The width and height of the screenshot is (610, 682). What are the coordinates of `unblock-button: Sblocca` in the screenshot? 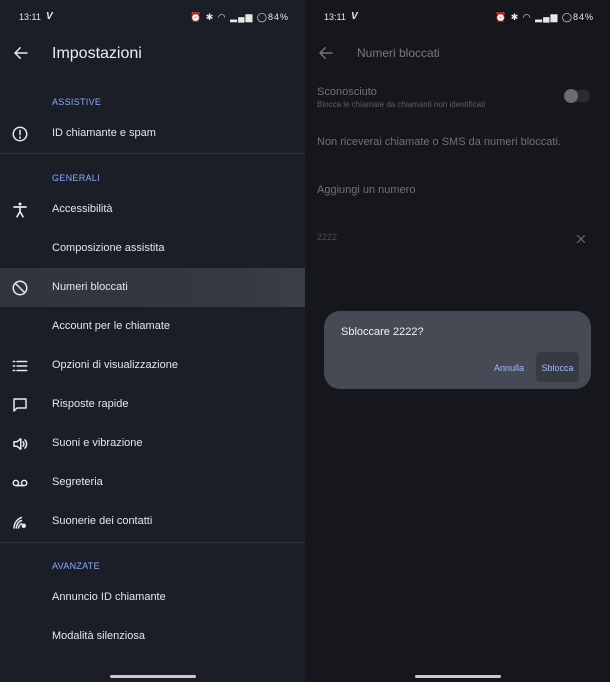 It's located at (557, 367).